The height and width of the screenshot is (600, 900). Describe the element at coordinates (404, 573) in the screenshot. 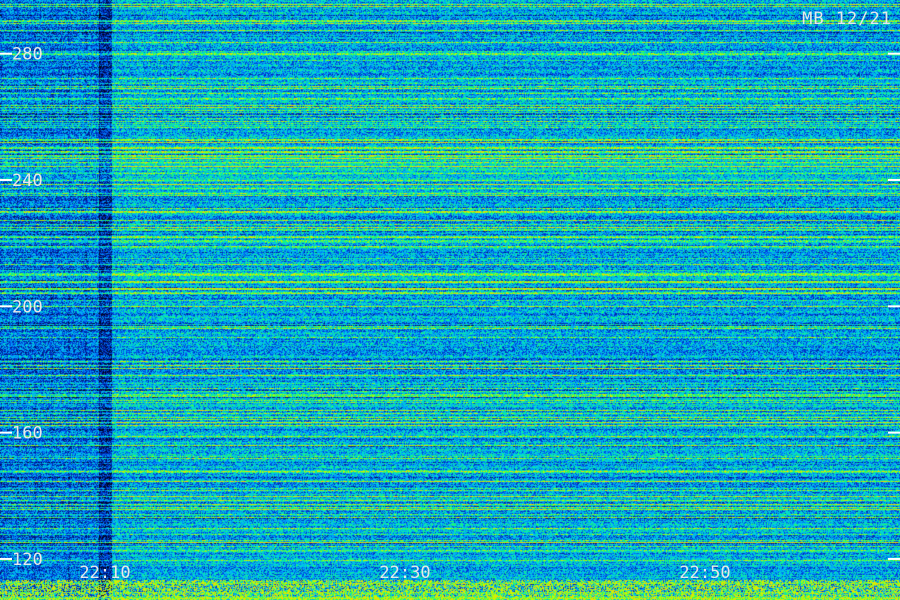

I see `x-tick-label-2230: 22:30` at that location.